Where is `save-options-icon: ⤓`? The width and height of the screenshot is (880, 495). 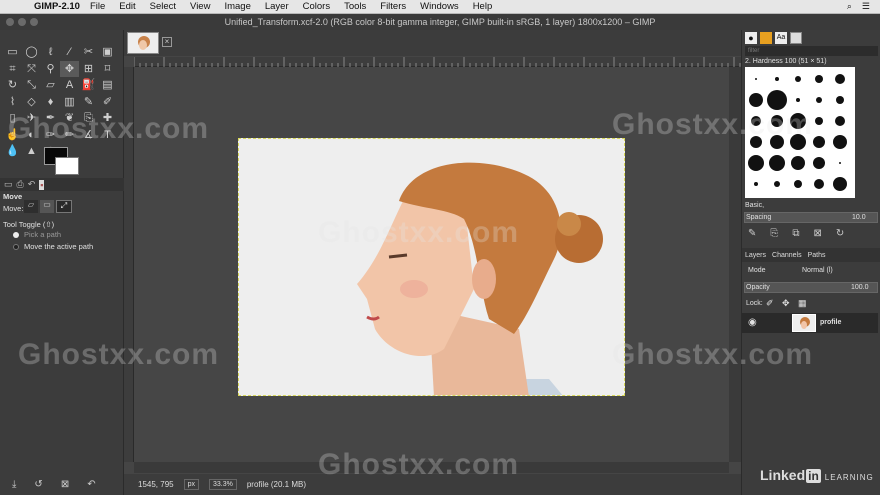 save-options-icon: ⤓ is located at coordinates (14, 484).